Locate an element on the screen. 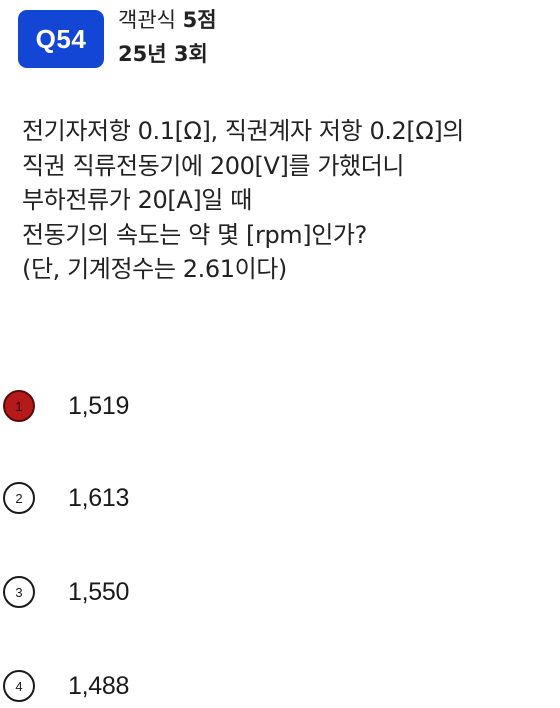 Image resolution: width=560 pixels, height=708 pixels. option-number-circle: 1 is located at coordinates (19, 406).